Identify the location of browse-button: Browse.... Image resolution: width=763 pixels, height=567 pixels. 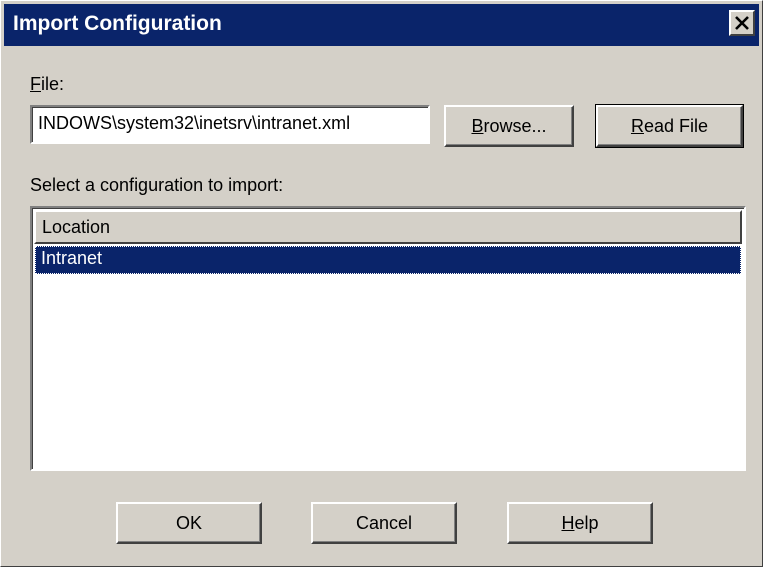
(509, 126).